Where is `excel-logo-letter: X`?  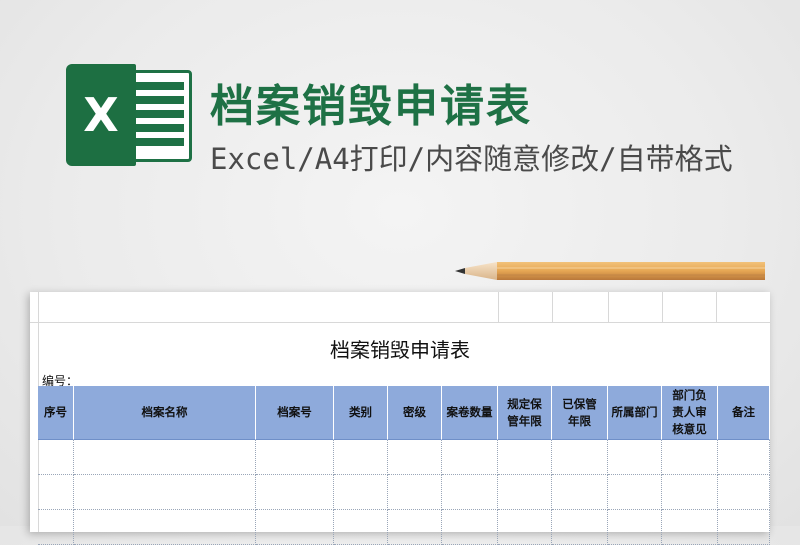 excel-logo-letter: X is located at coordinates (101, 115).